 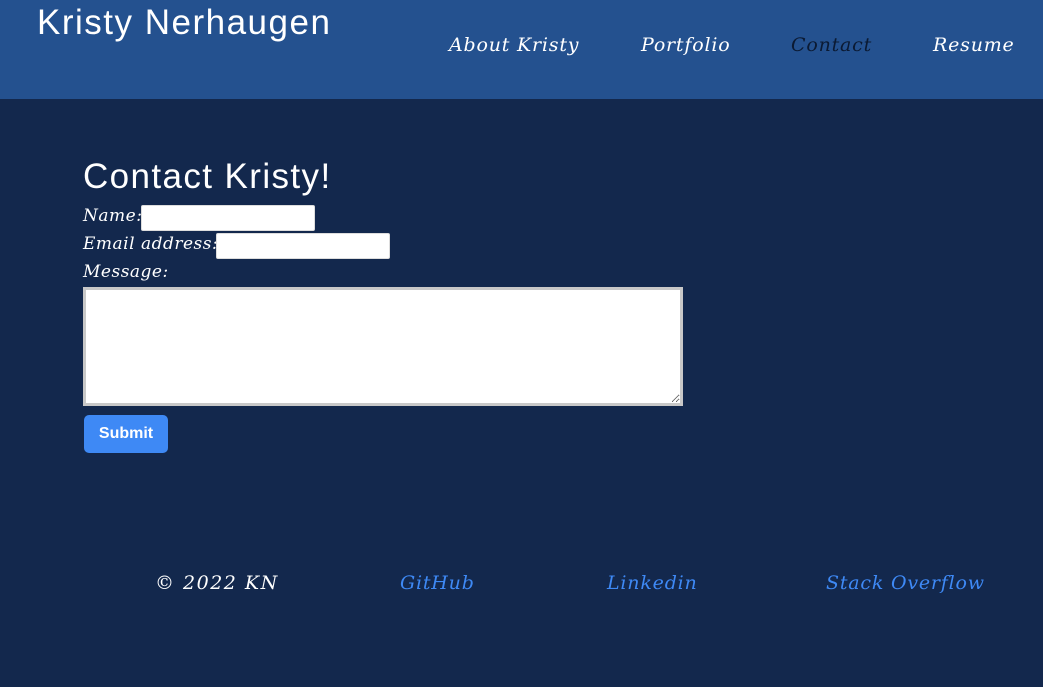 What do you see at coordinates (383, 346) in the screenshot?
I see `message-textarea` at bounding box center [383, 346].